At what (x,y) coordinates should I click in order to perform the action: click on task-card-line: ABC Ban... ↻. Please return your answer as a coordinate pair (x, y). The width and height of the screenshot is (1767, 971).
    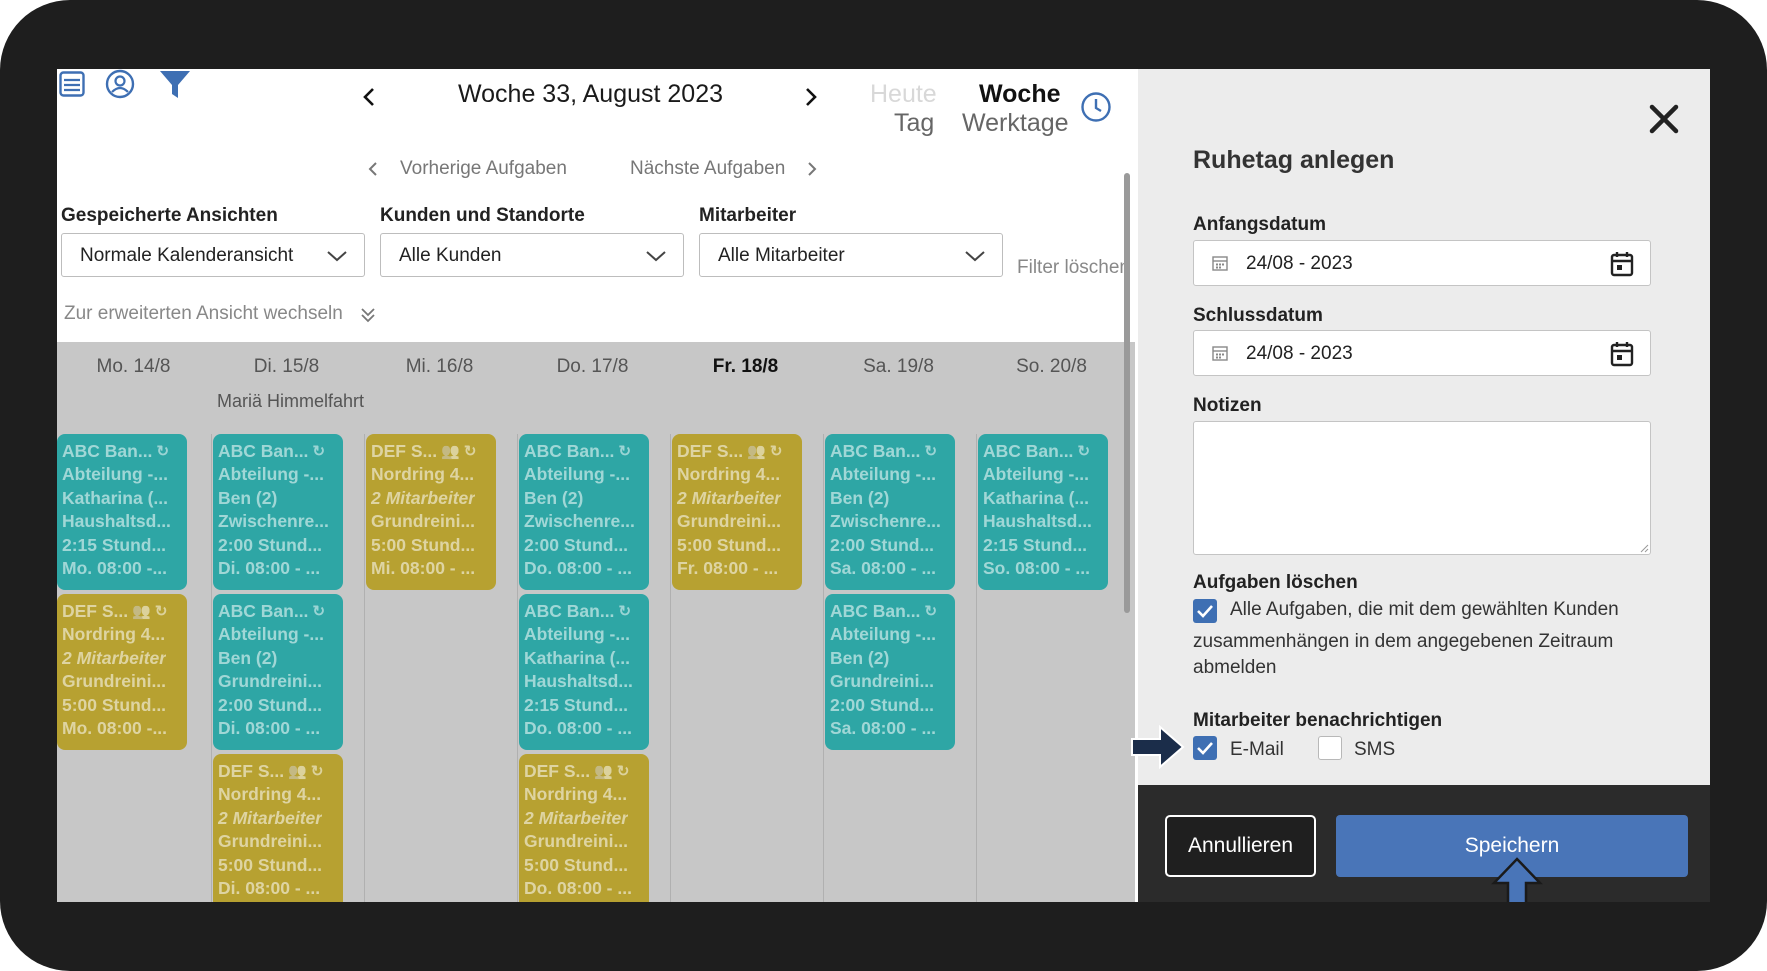
    Looking at the image, I should click on (122, 451).